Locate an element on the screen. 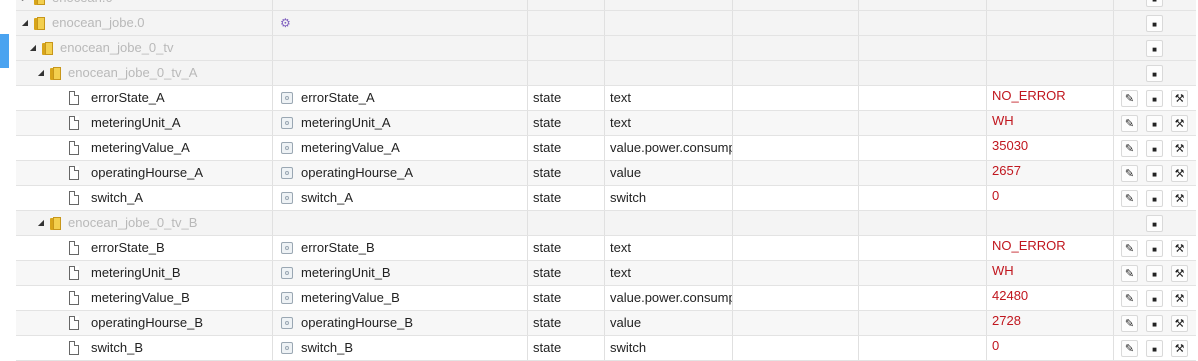 Image resolution: width=1198 pixels, height=361 pixels. wrench-icon: ⚒ is located at coordinates (1179, 149).